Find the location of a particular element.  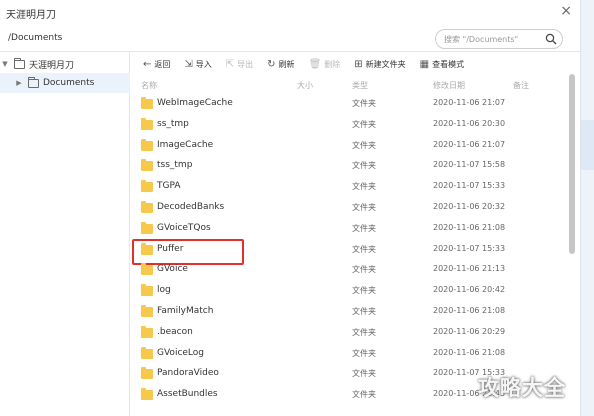

file-modified: 2020-11-06 21:13 is located at coordinates (469, 269).